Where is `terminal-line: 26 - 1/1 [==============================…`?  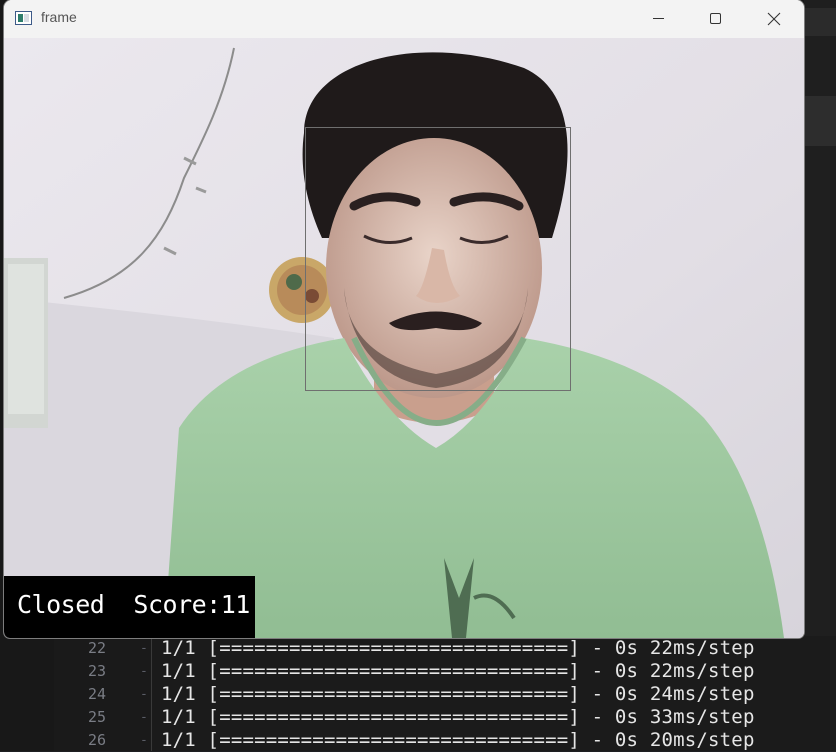
terminal-line: 26 - 1/1 [==============================… is located at coordinates (418, 740).